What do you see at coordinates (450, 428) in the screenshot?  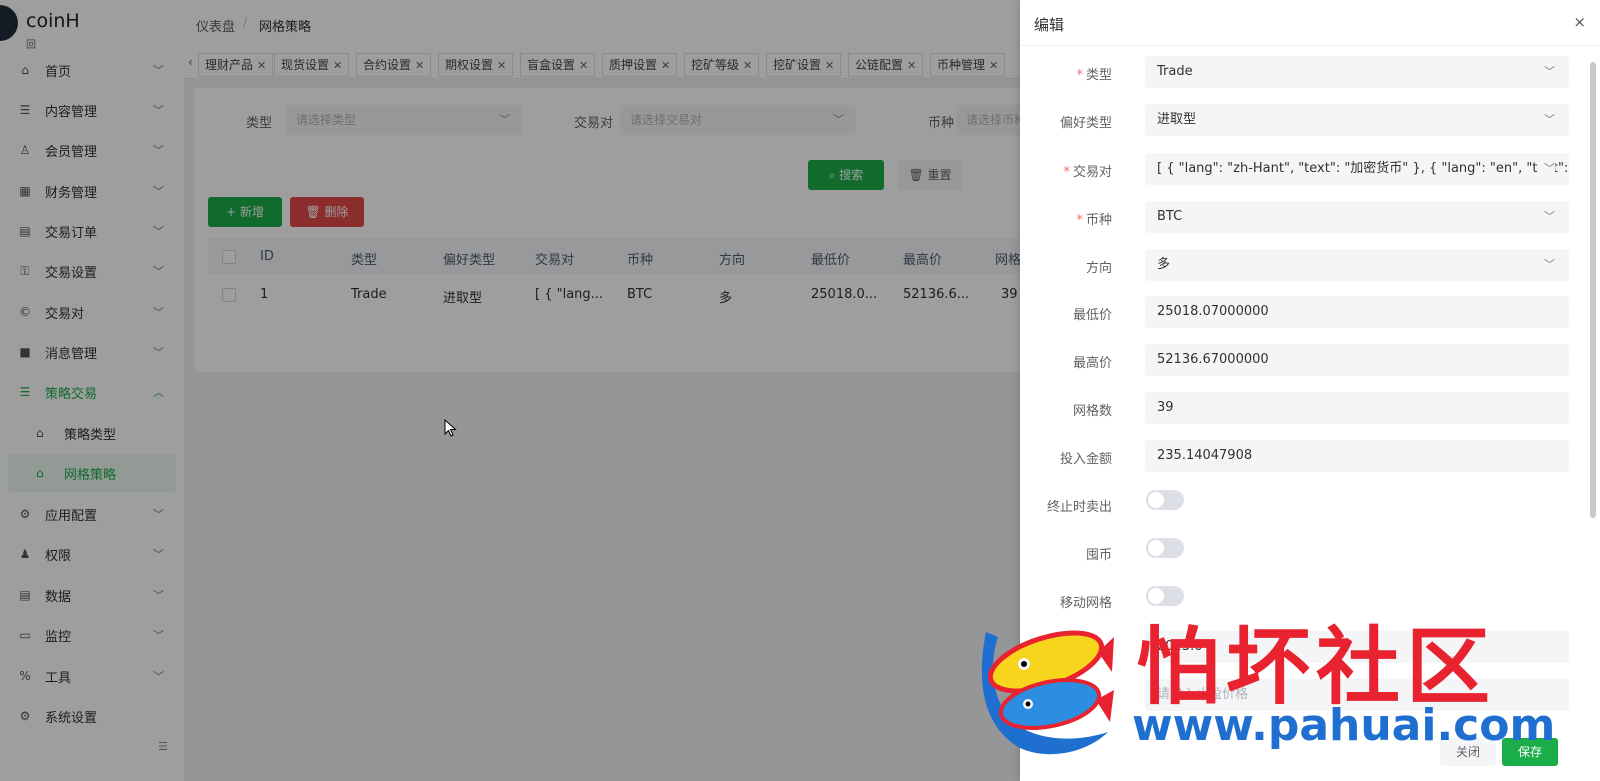 I see `mouse-cursor-icon` at bounding box center [450, 428].